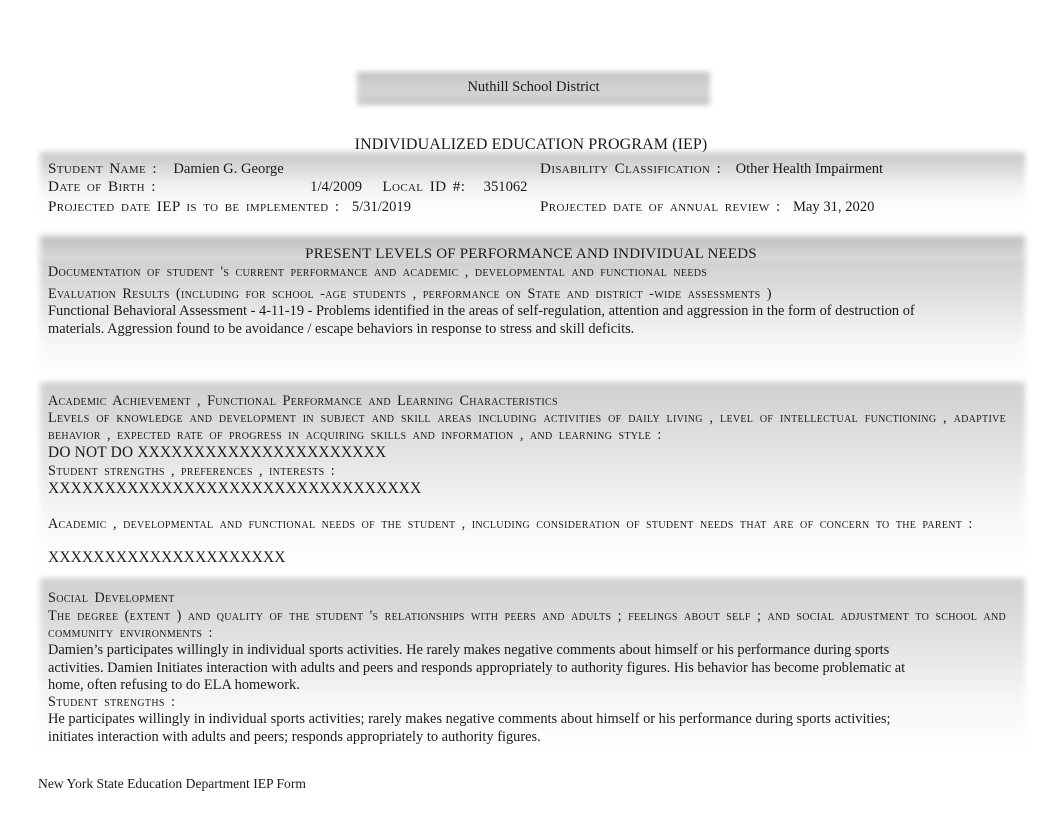 This screenshot has width=1062, height=822. Describe the element at coordinates (336, 187) in the screenshot. I see `date-of-birth-value: 1/4/2009` at that location.